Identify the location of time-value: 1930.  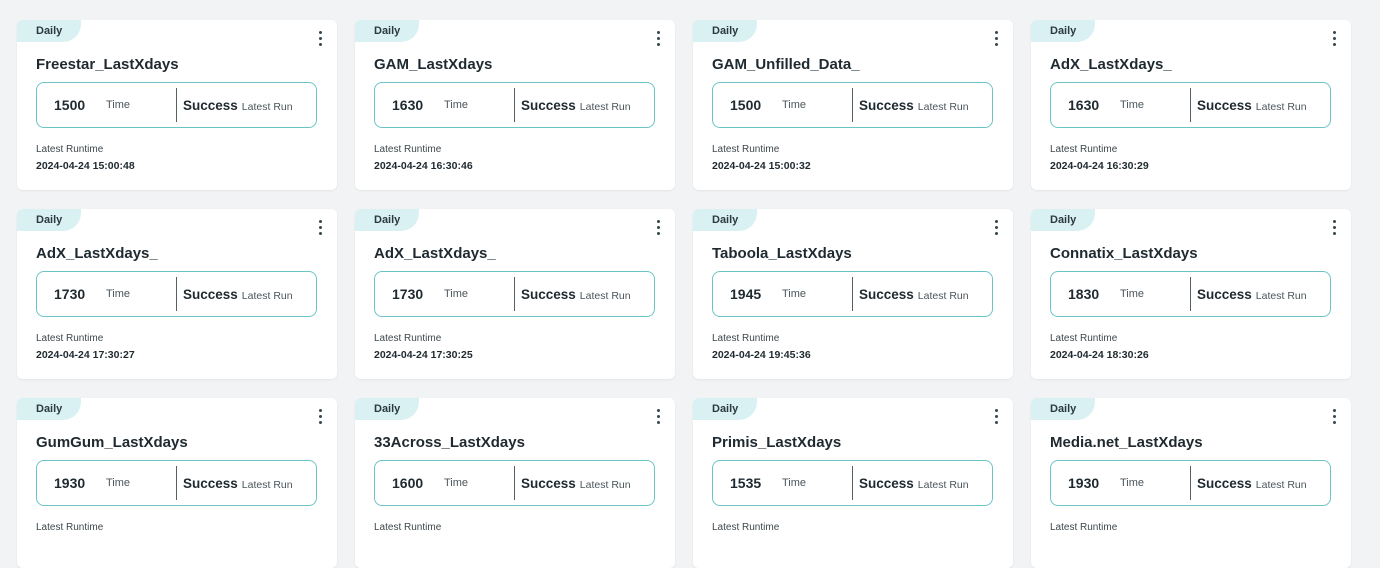
(70, 483).